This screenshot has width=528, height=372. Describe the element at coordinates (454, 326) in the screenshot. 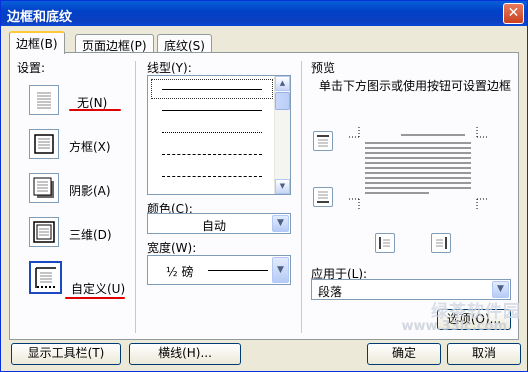

I see `watermark-url: www.33lc.com` at that location.